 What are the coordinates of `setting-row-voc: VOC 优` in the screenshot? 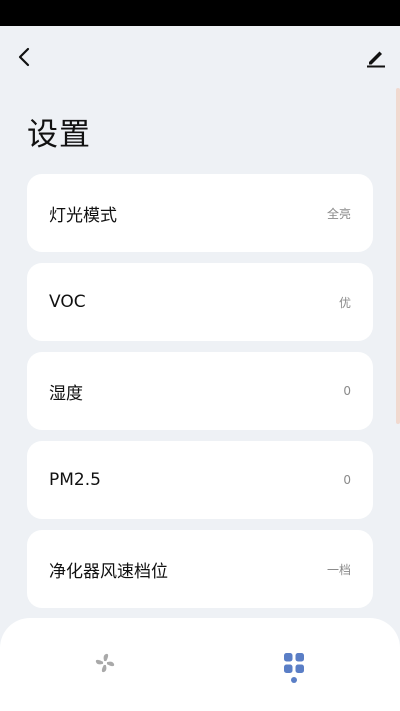 It's located at (200, 302).